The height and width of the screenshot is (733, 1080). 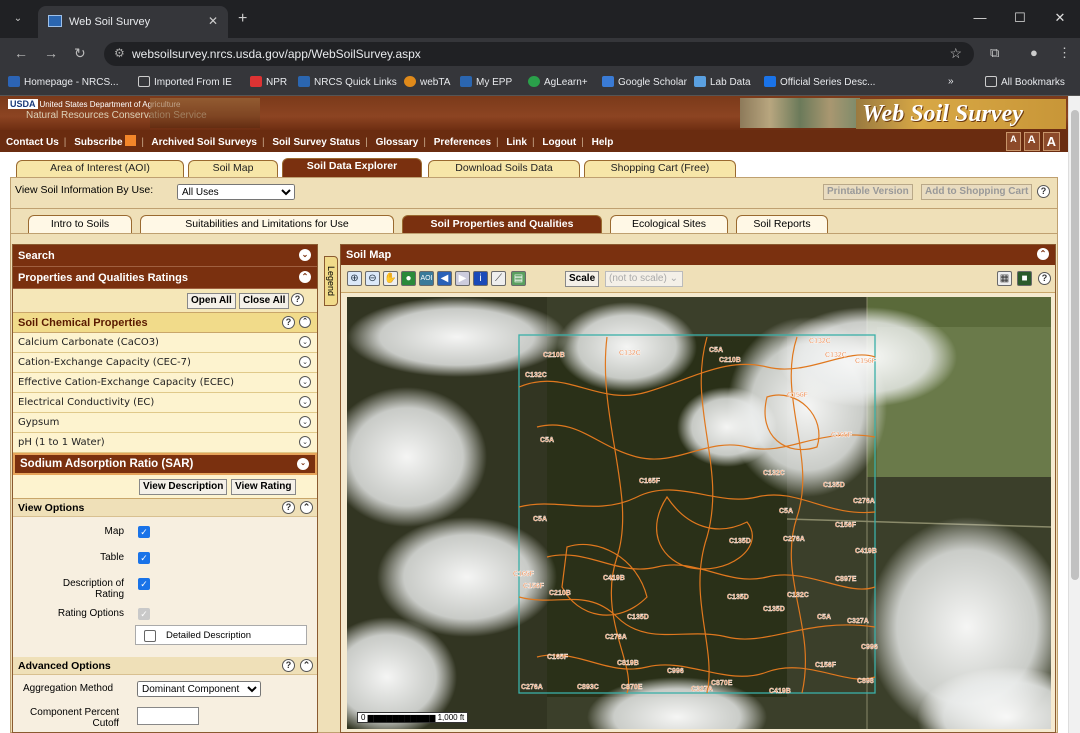 I want to click on close-all-button: Close All, so click(x=264, y=301).